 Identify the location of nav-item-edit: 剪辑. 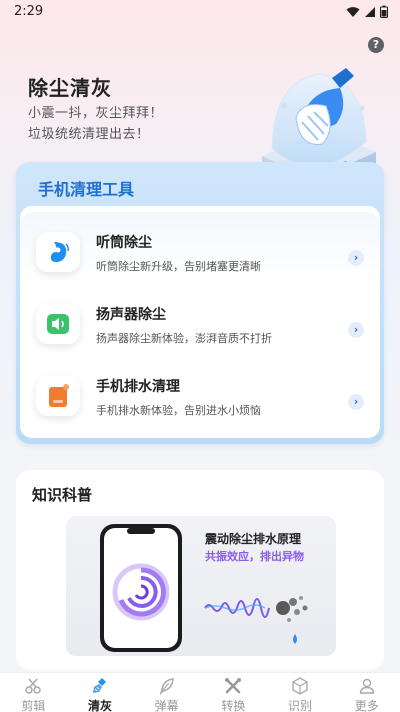
(33, 692).